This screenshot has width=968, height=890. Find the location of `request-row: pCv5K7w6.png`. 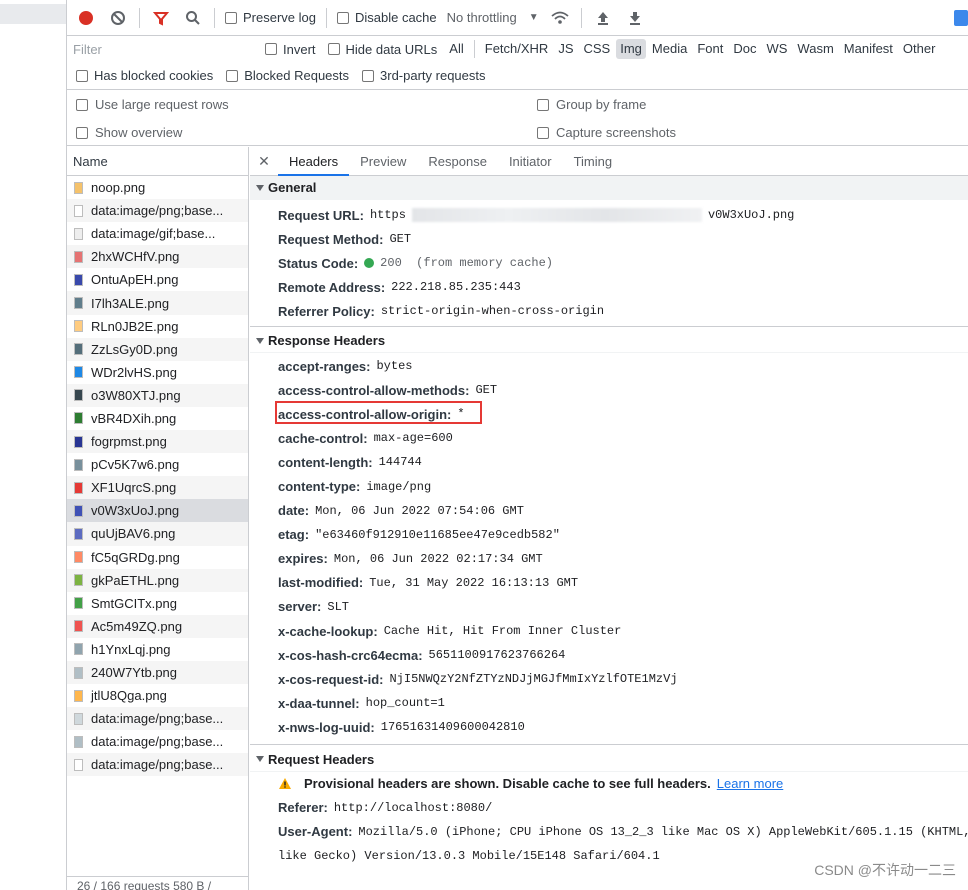

request-row: pCv5K7w6.png is located at coordinates (157, 464).